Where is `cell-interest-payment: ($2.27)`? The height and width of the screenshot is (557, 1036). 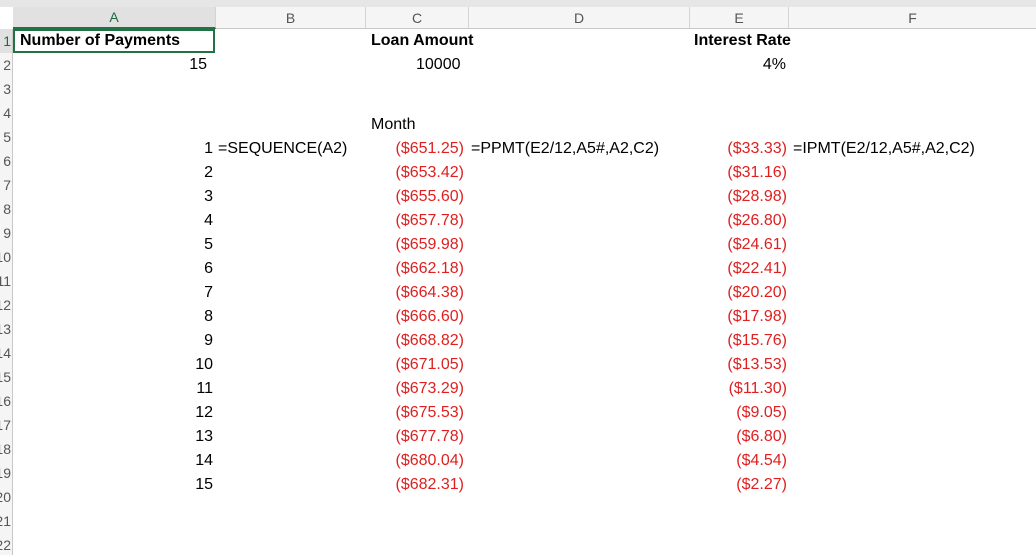
cell-interest-payment: ($2.27) is located at coordinates (739, 485).